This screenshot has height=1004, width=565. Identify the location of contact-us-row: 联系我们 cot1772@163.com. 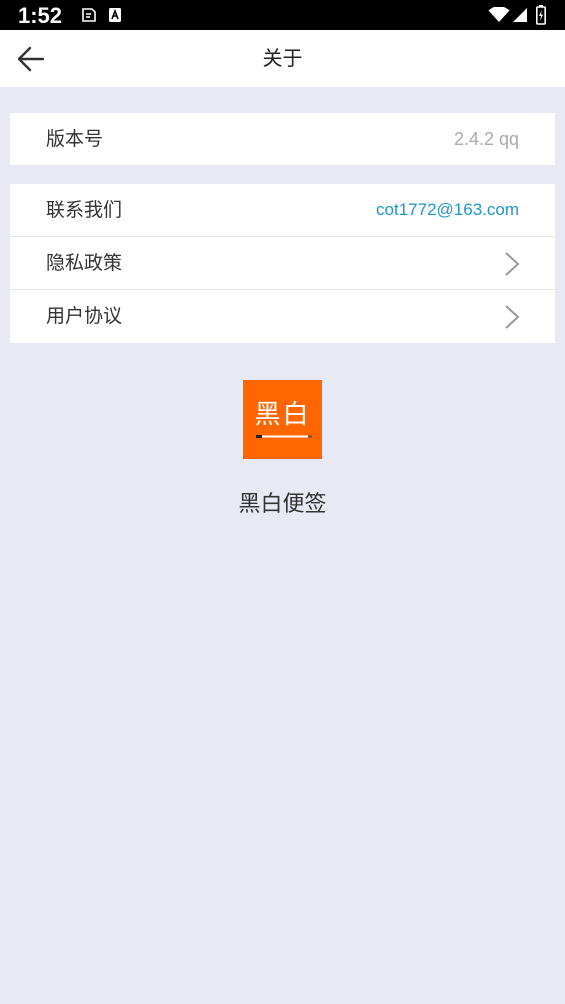
(282, 210).